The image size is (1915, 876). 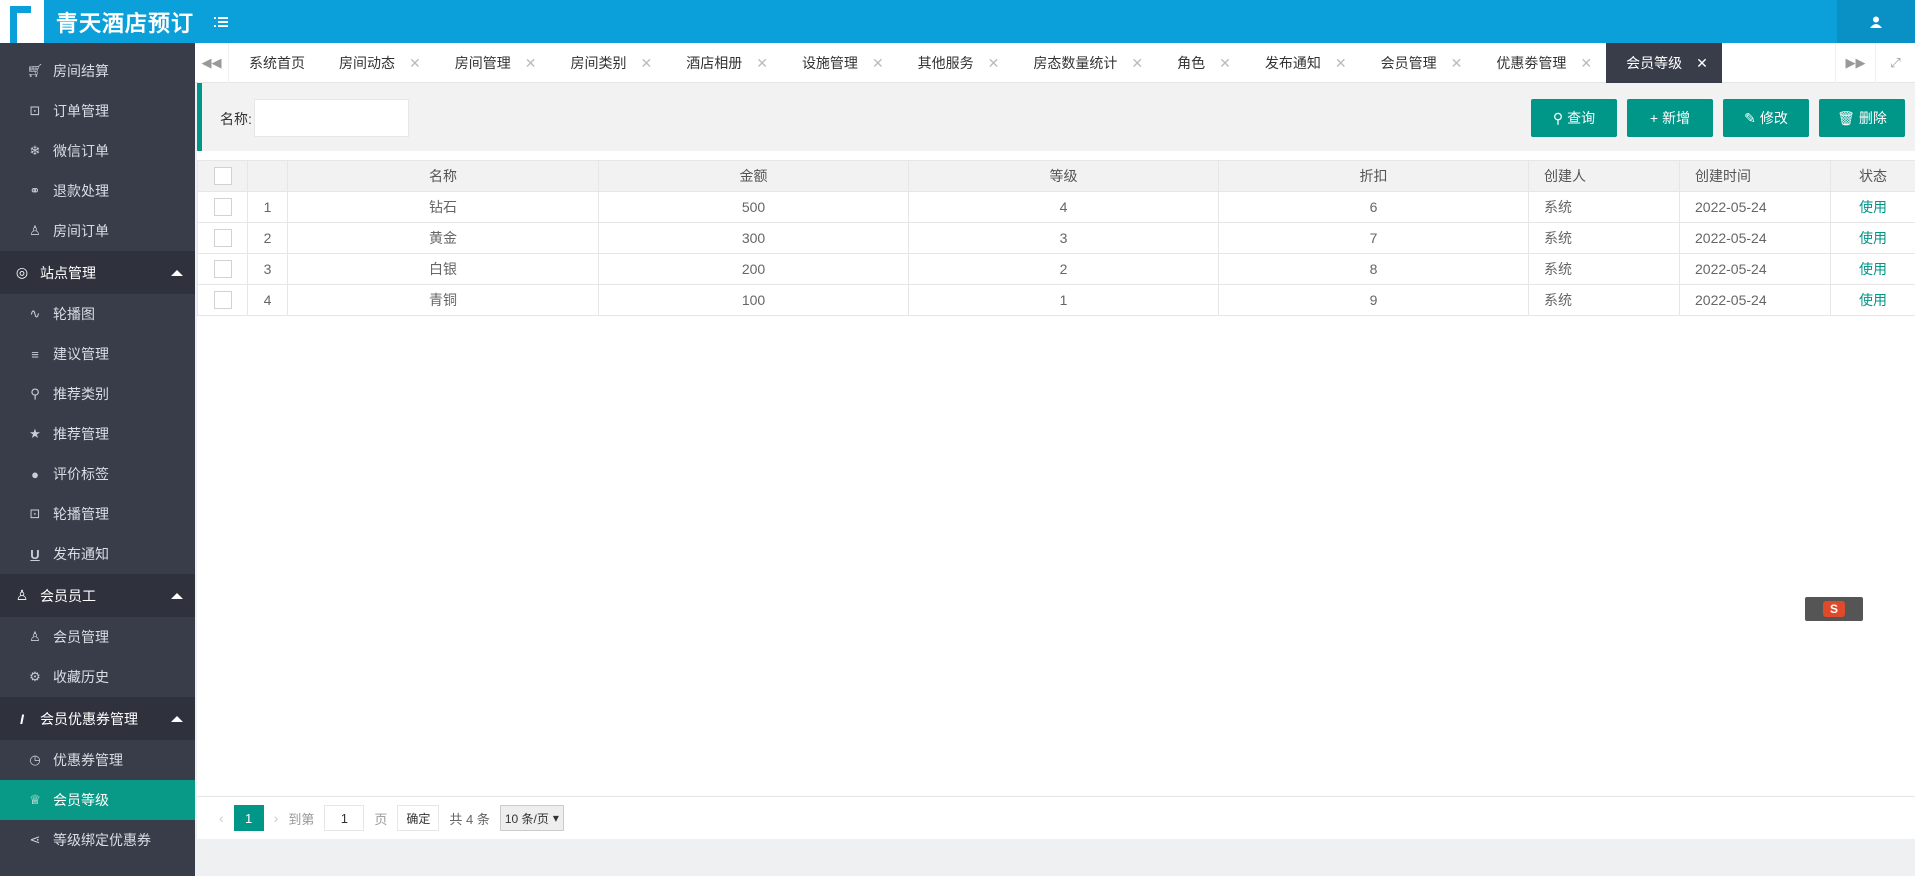 What do you see at coordinates (97, 231) in the screenshot?
I see `sidebar-item-room-orders: ♙ 房间订单` at bounding box center [97, 231].